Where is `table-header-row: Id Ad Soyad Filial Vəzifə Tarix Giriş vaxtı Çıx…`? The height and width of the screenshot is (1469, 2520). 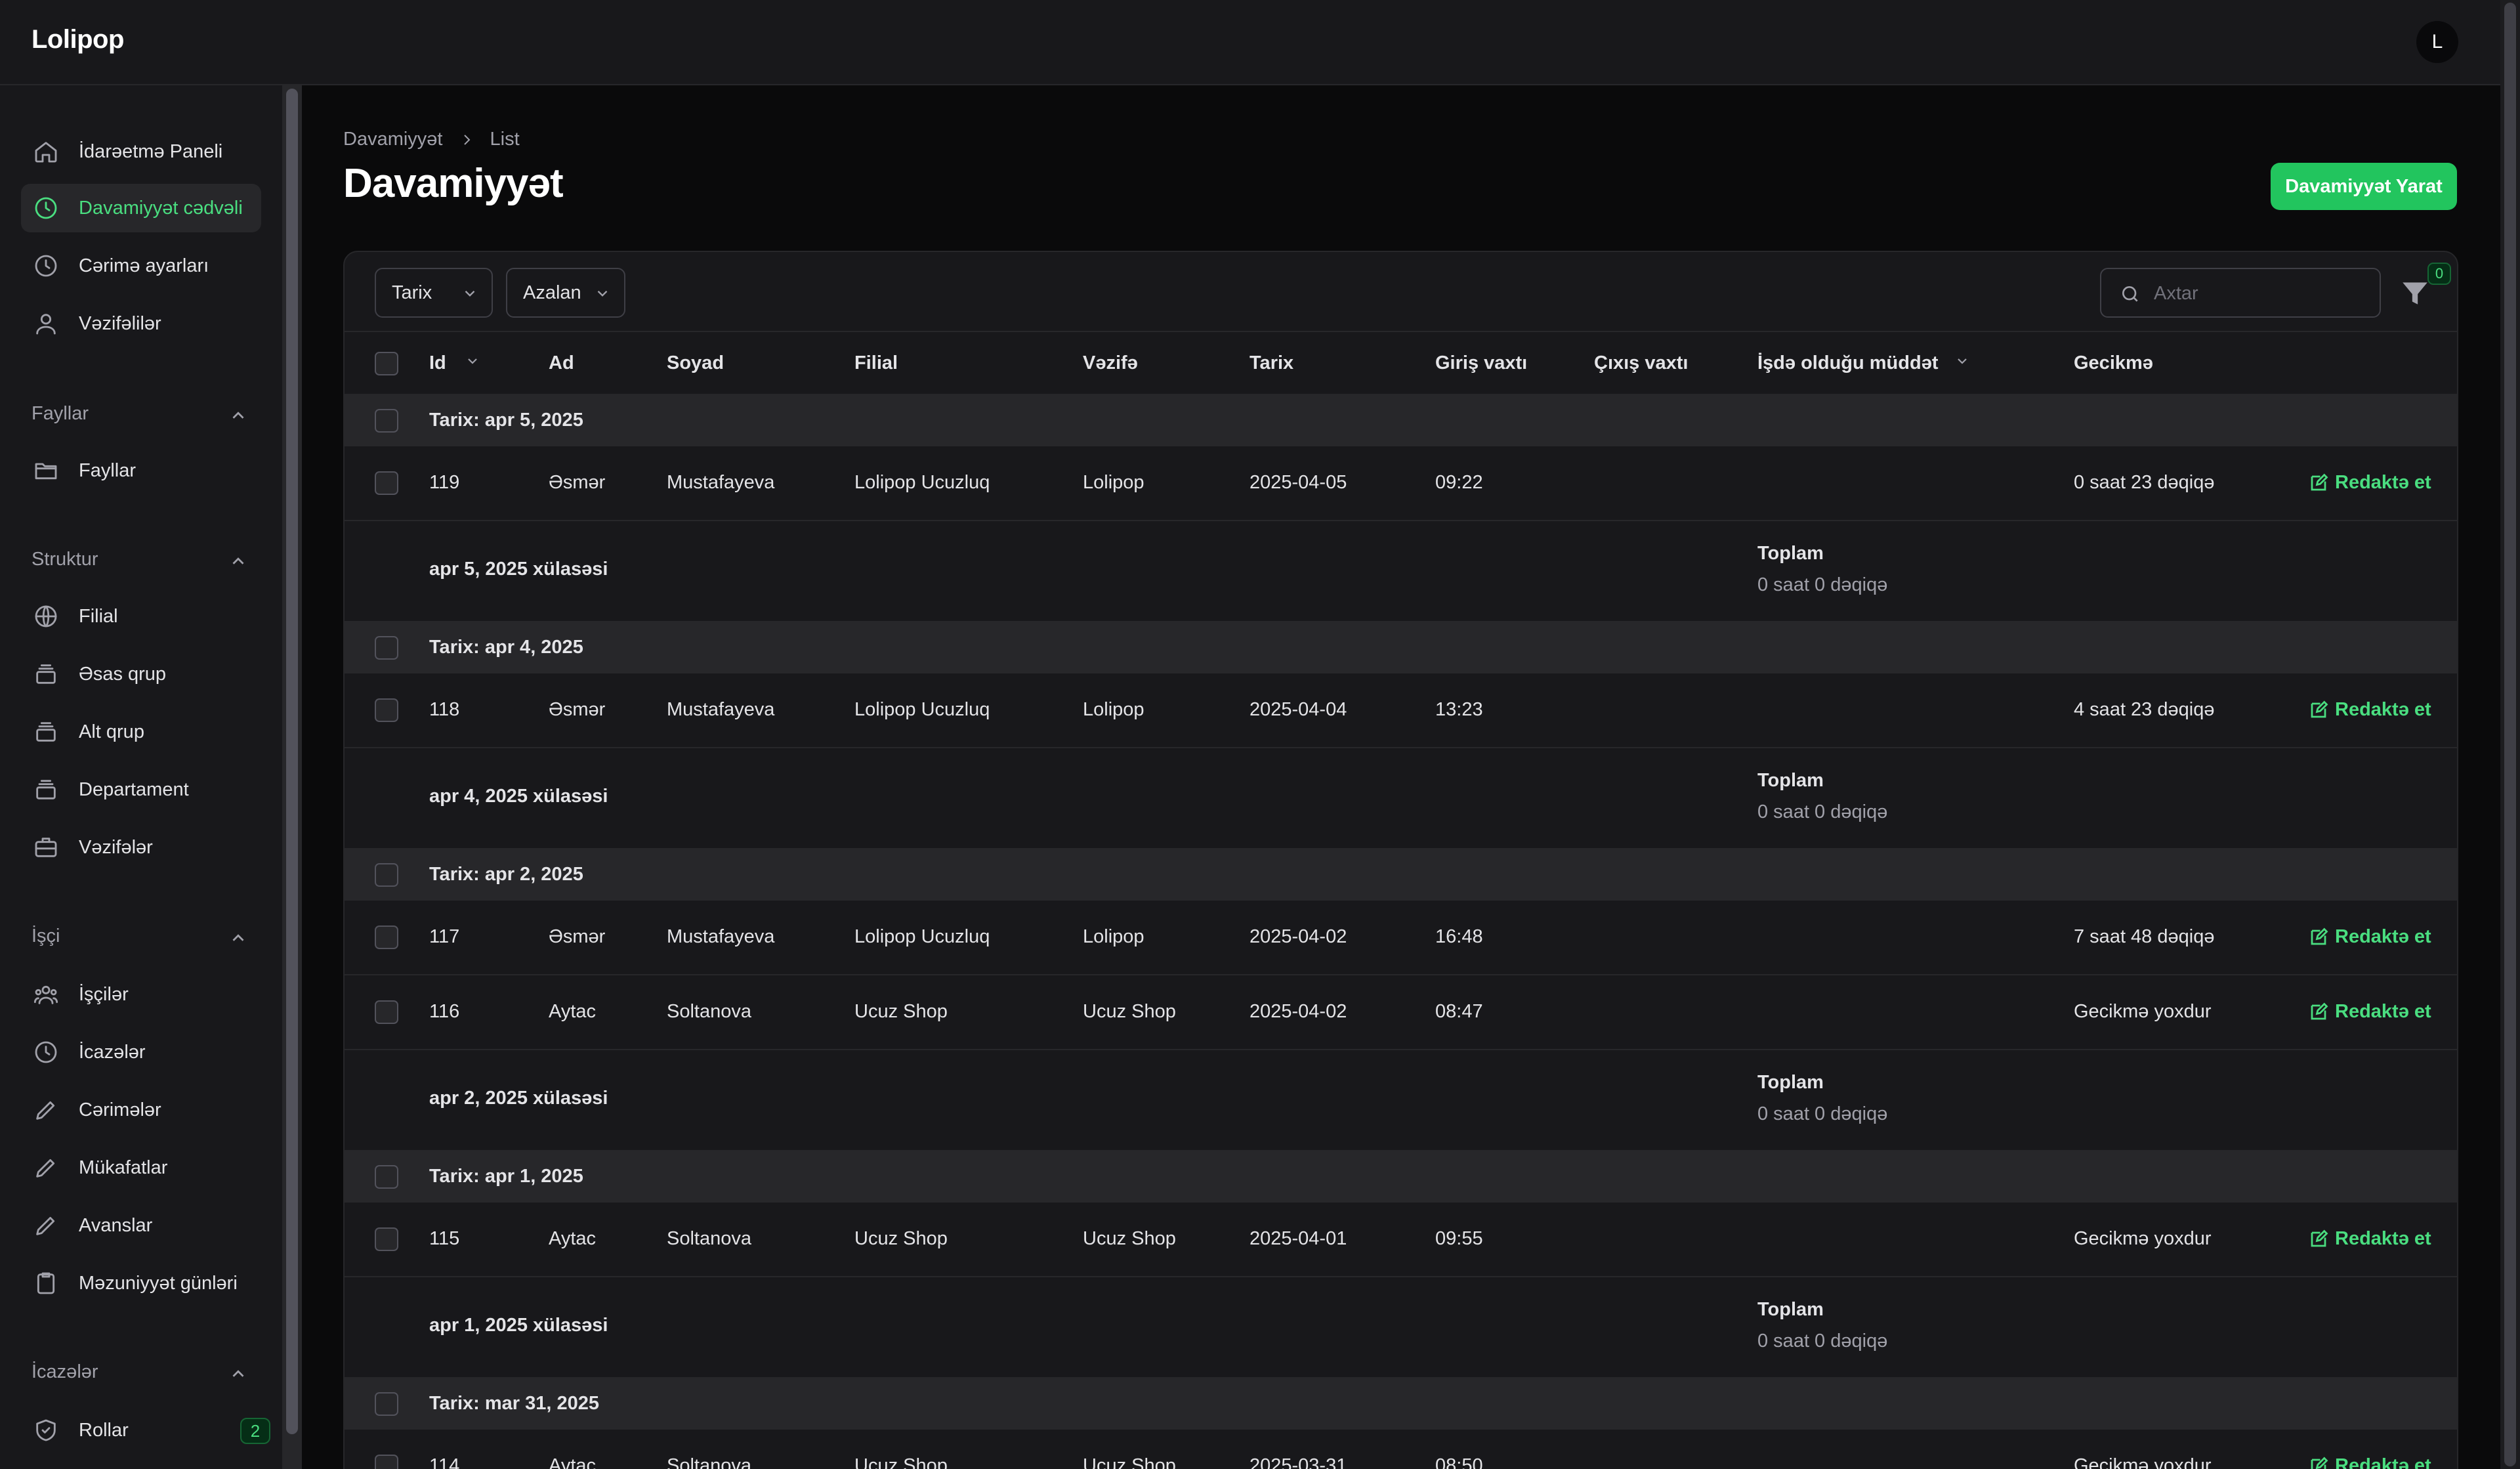
table-header-row: Id Ad Soyad Filial Vəzifə Tarix Giriş vaxtı Çıx… is located at coordinates (1401, 363).